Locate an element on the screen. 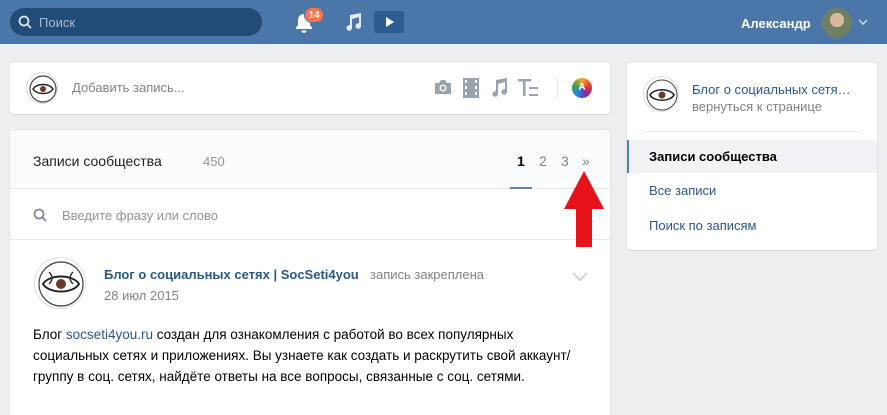 This screenshot has width=887, height=415. arrow-up-icon is located at coordinates (584, 209).